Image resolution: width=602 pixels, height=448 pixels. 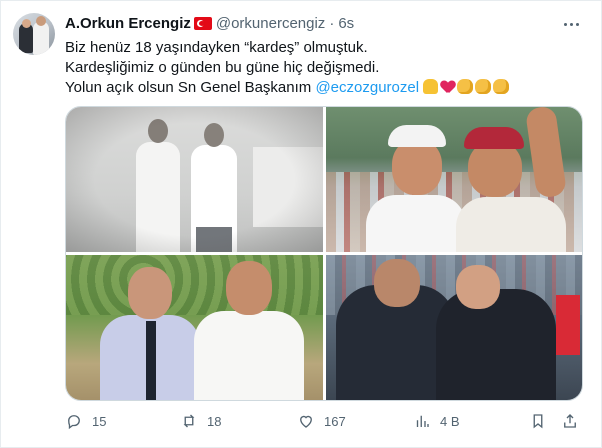 What do you see at coordinates (190, 87) in the screenshot?
I see `tweet-text-segment: Yolun açık olsun Sn Genel Başkanım` at bounding box center [190, 87].